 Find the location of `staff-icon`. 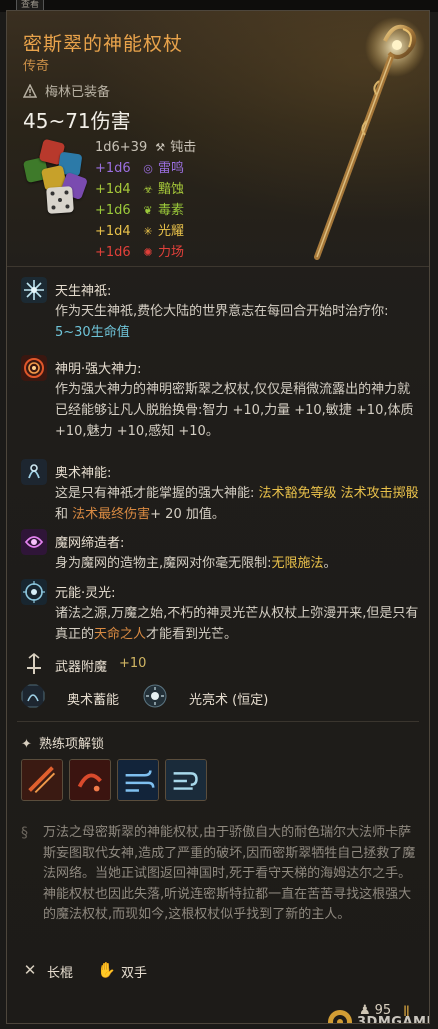

staff-icon is located at coordinates (369, 138).